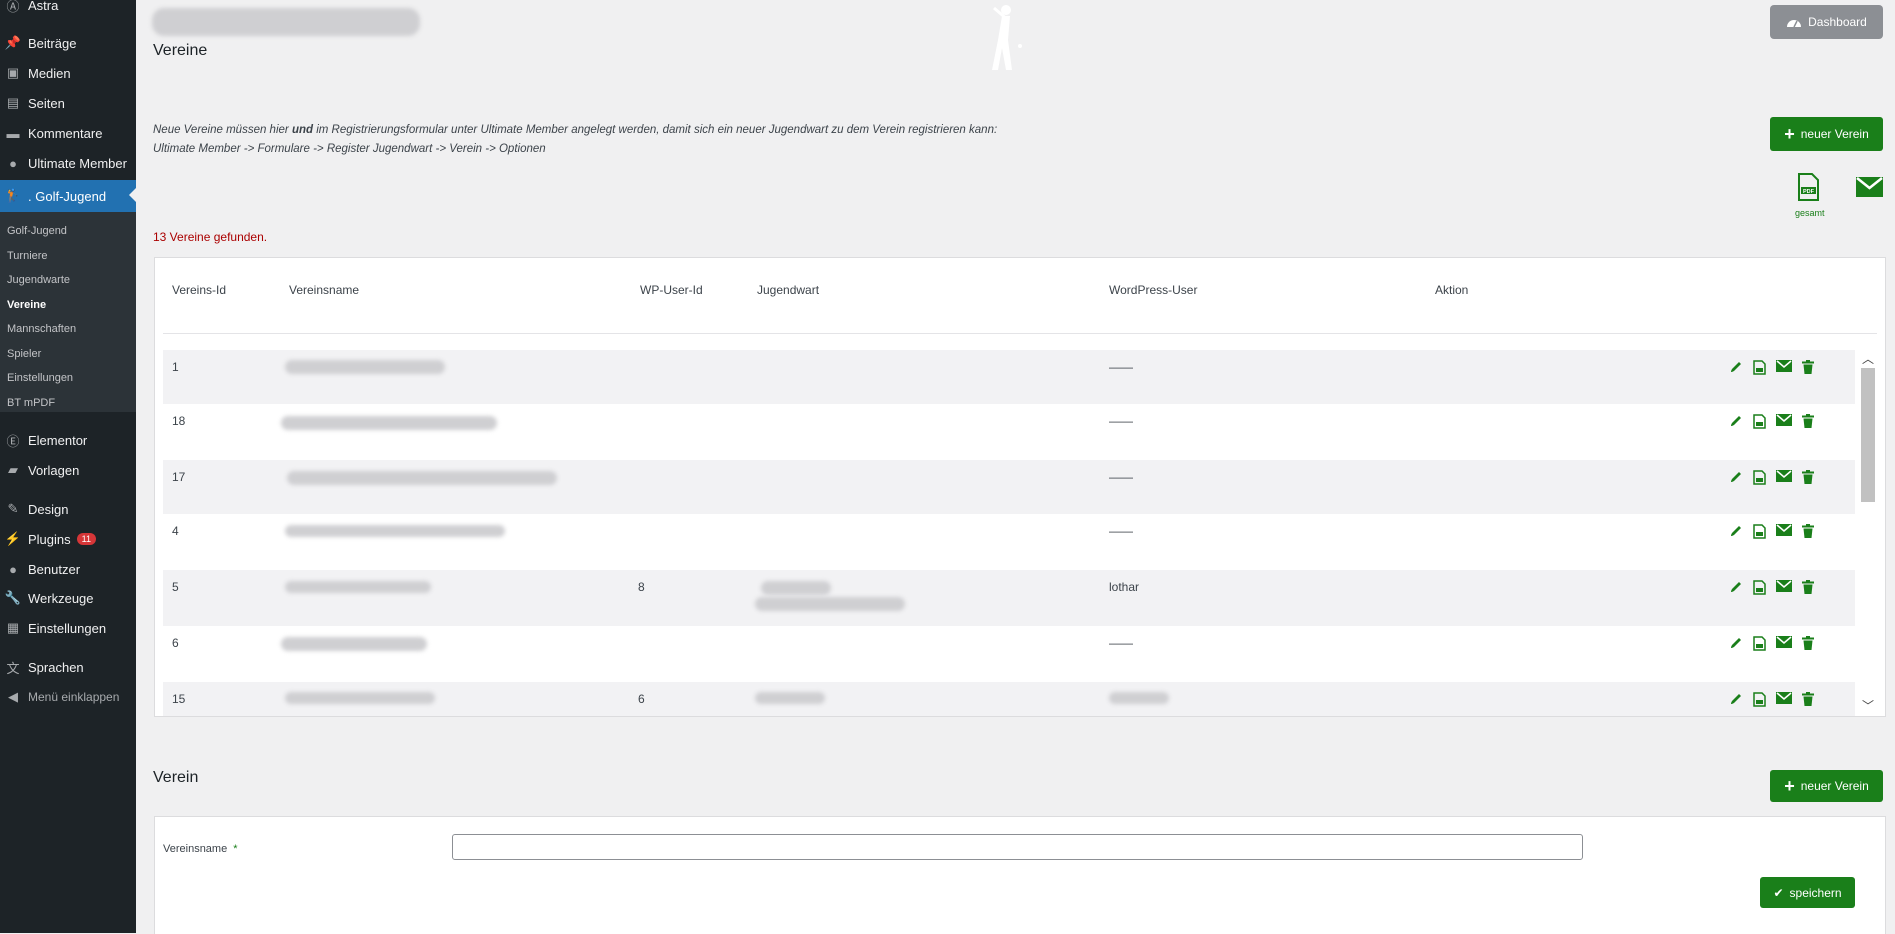 The height and width of the screenshot is (934, 1895). What do you see at coordinates (302, 130) in the screenshot?
I see `info-line1-bold: und` at bounding box center [302, 130].